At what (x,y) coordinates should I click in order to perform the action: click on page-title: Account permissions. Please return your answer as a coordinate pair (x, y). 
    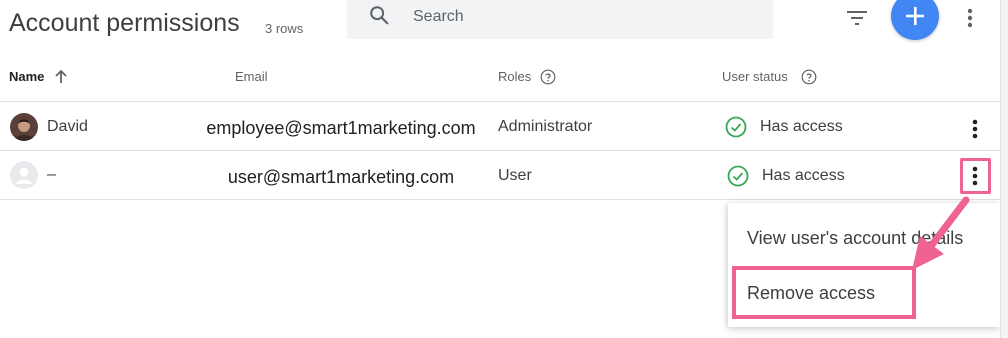
    Looking at the image, I should click on (124, 23).